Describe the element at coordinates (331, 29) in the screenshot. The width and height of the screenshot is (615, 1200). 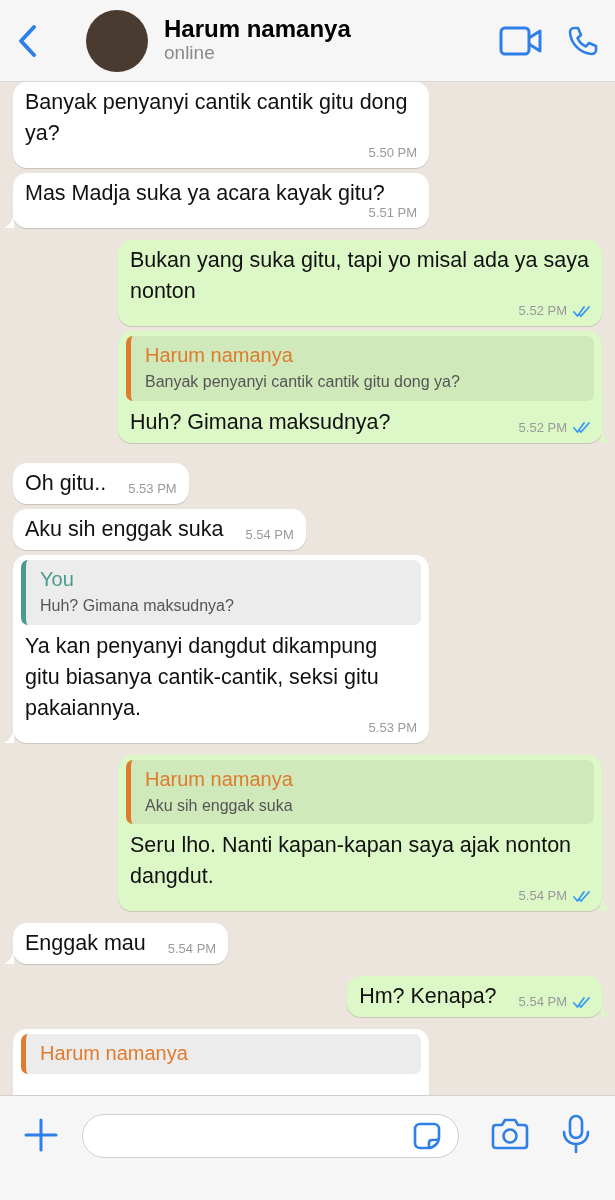
I see `contact-name: Harum namanya` at that location.